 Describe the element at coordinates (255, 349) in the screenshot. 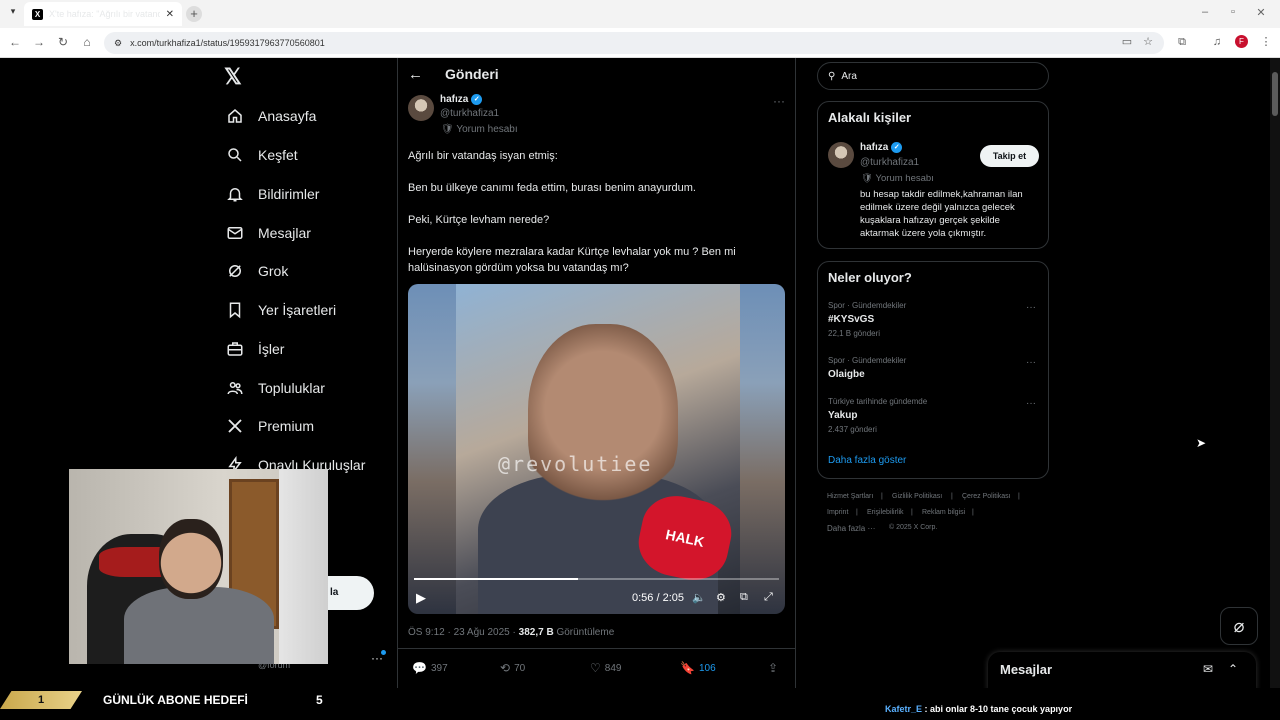

I see `nav-item-jobs: İşler` at that location.